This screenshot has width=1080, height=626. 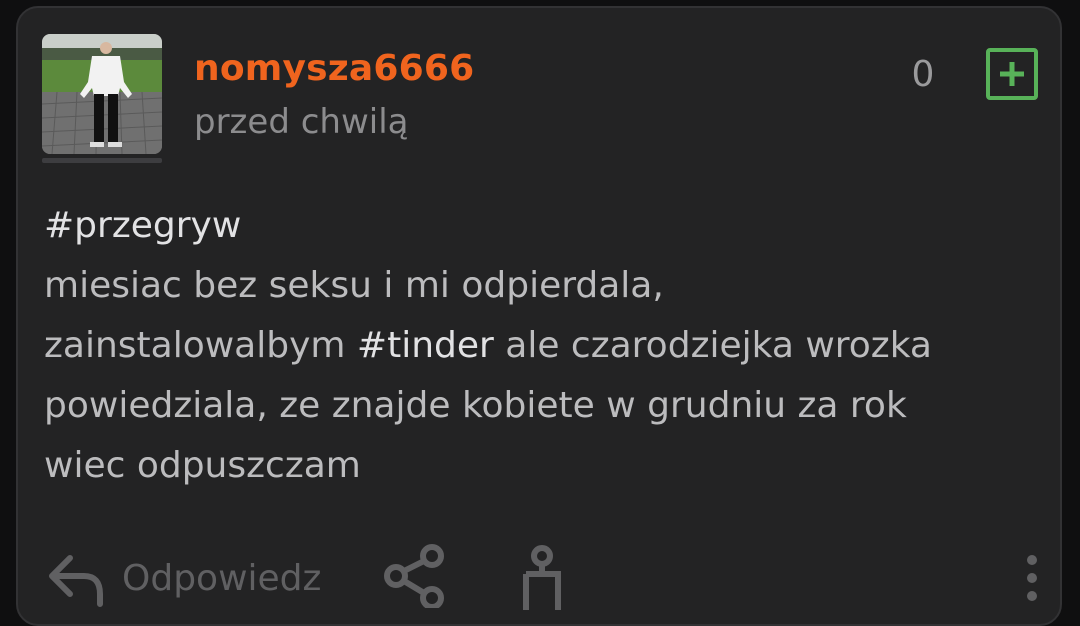 What do you see at coordinates (712, 345) in the screenshot?
I see `content-text: ale czarodziejka wrozka` at bounding box center [712, 345].